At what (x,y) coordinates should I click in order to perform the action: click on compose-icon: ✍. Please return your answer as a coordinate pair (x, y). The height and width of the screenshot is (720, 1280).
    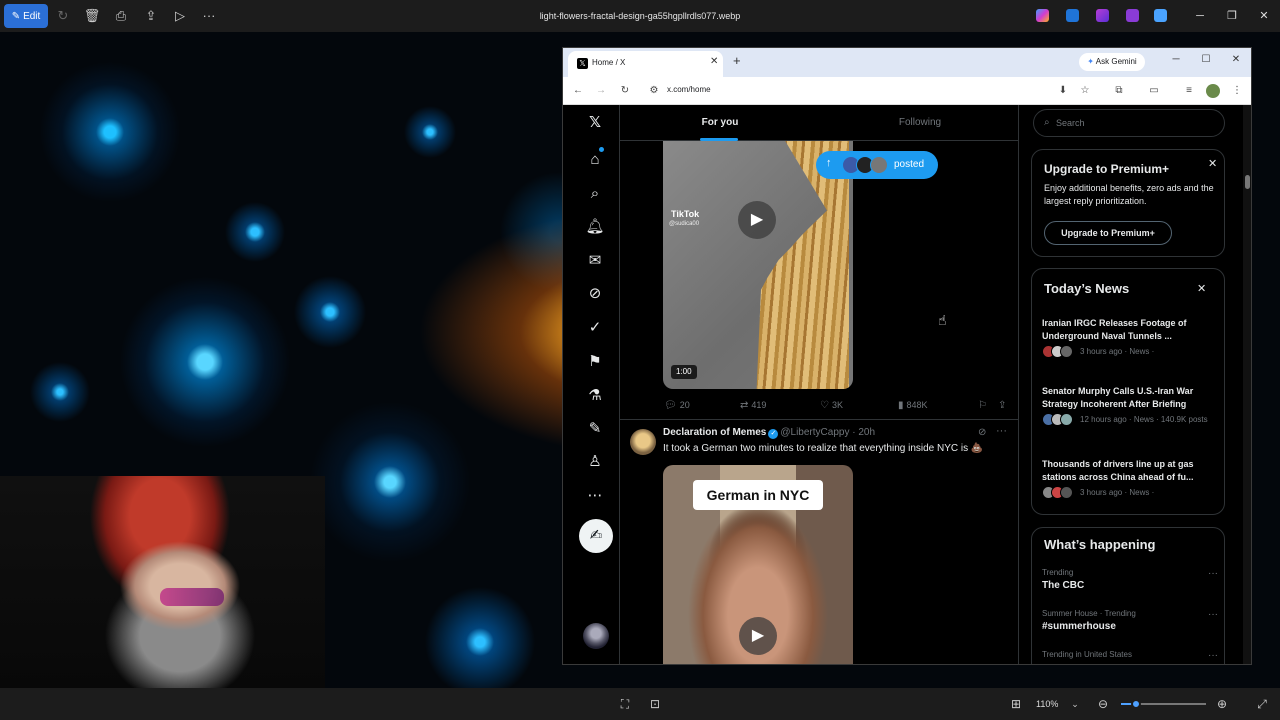
    Looking at the image, I should click on (596, 536).